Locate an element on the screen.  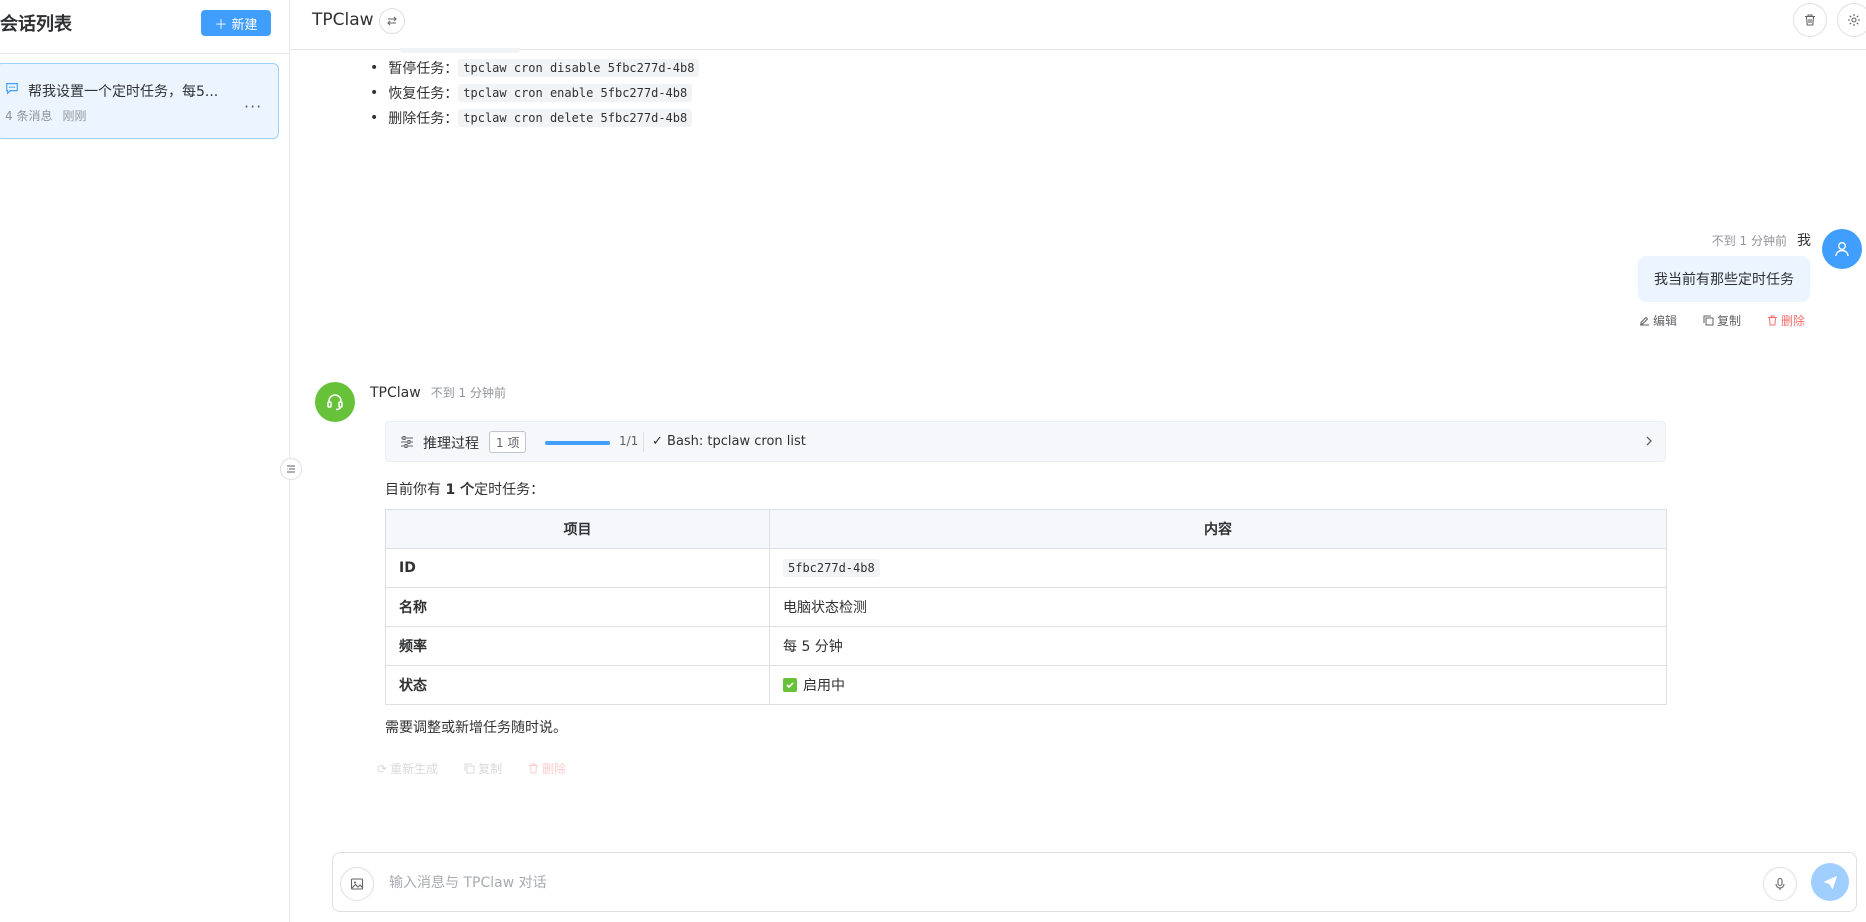
top-bar: TPClaw is located at coordinates (1078, 25).